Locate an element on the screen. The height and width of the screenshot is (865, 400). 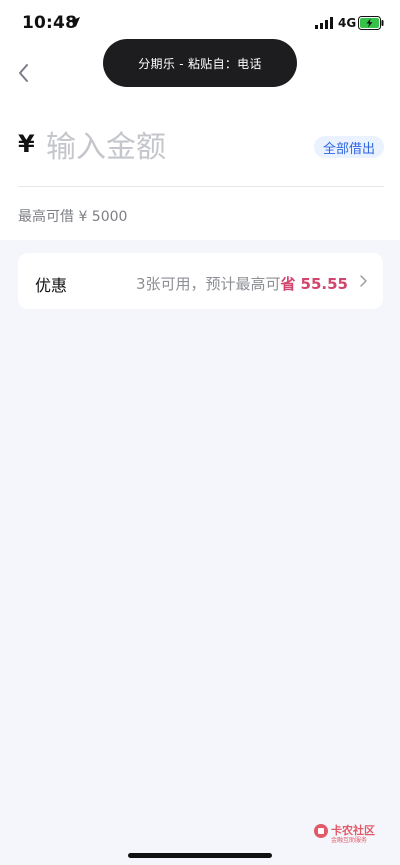
discount-summary-text: 3张可用，预计最高可 is located at coordinates (208, 284).